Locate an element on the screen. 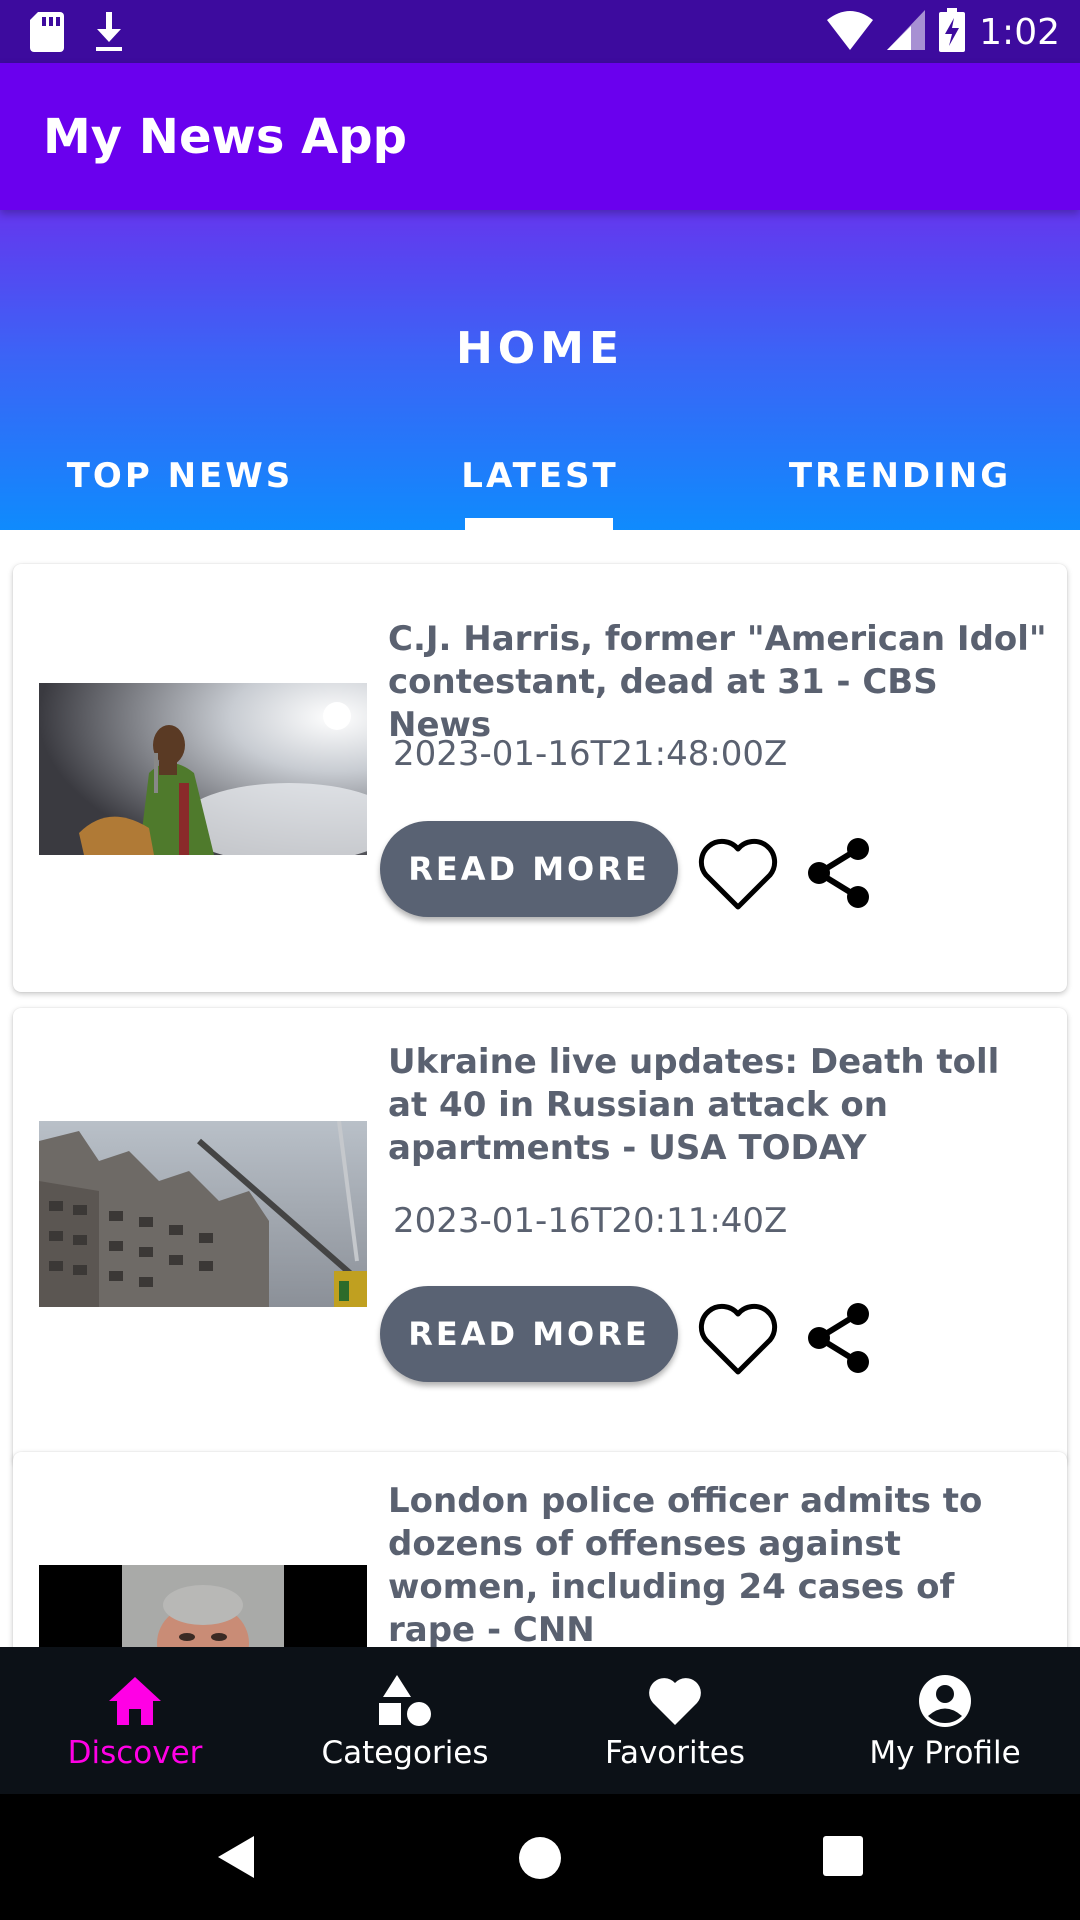 The width and height of the screenshot is (1080, 1920). home-icon is located at coordinates (135, 1701).